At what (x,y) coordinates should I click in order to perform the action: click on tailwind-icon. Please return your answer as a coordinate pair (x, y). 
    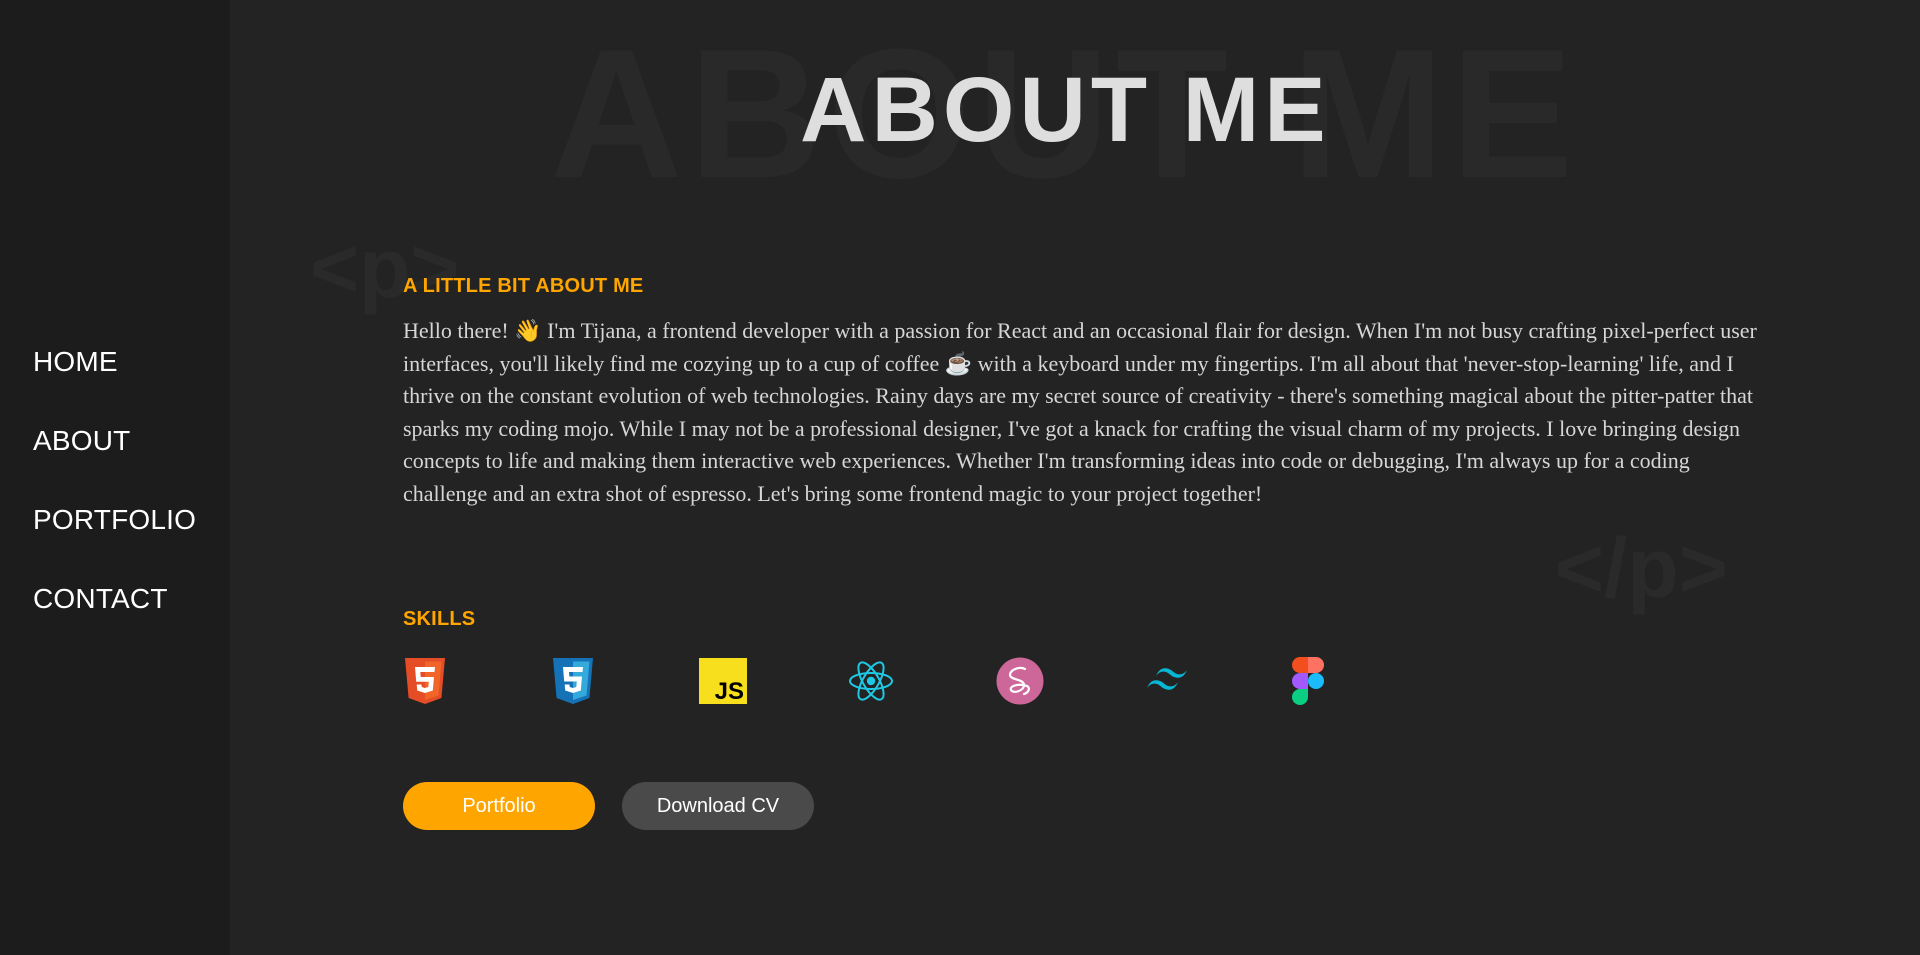
    Looking at the image, I should click on (1167, 679).